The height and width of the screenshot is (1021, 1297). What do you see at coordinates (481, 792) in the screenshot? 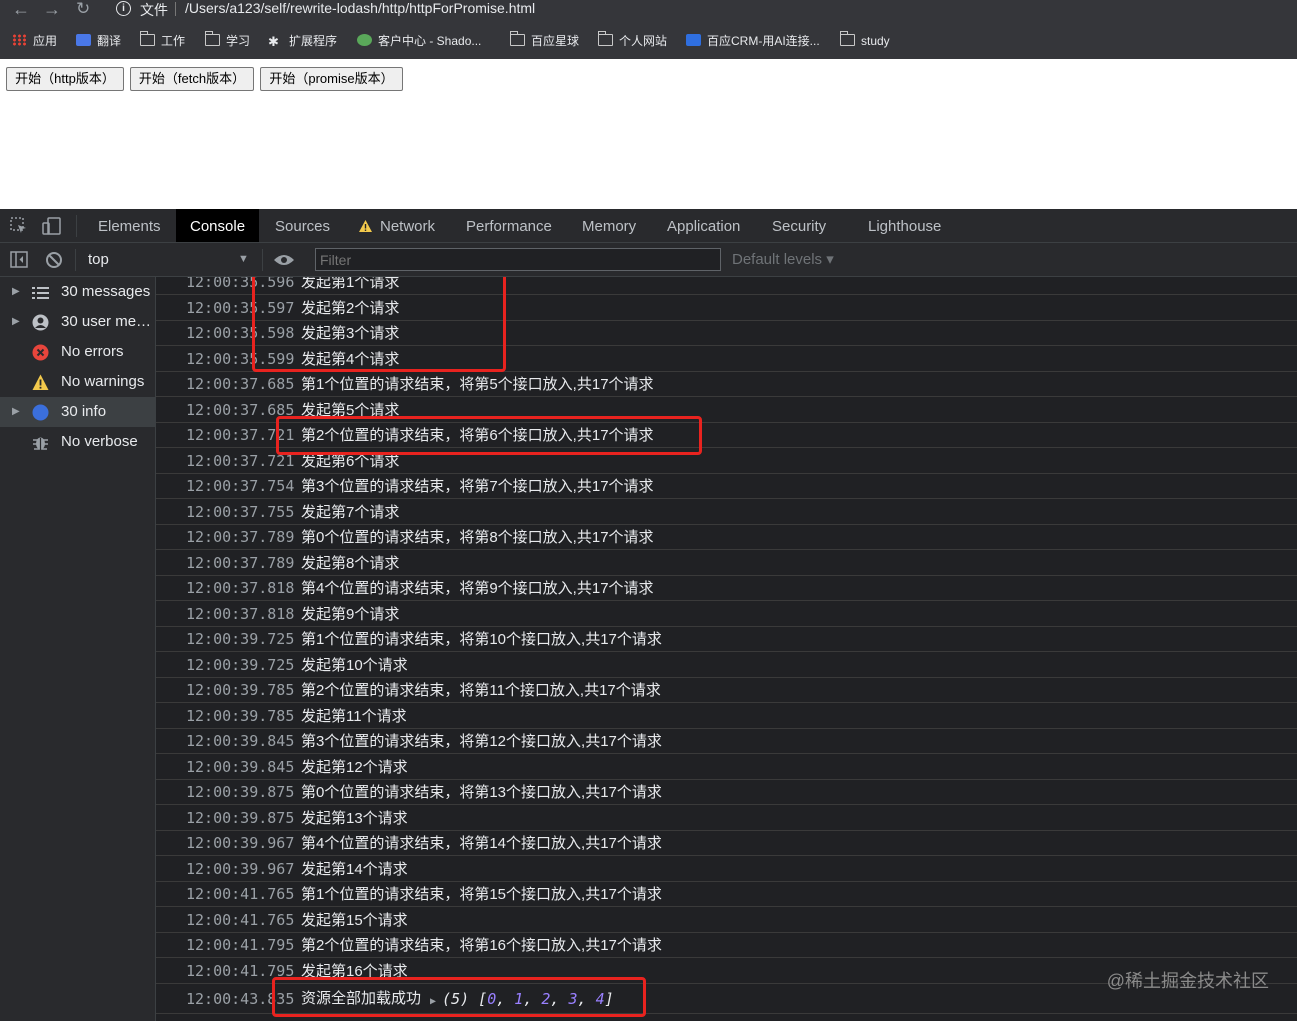
I see `log-message: 第0个位置的请求结束，将第13个接口放入,共17个请求` at bounding box center [481, 792].